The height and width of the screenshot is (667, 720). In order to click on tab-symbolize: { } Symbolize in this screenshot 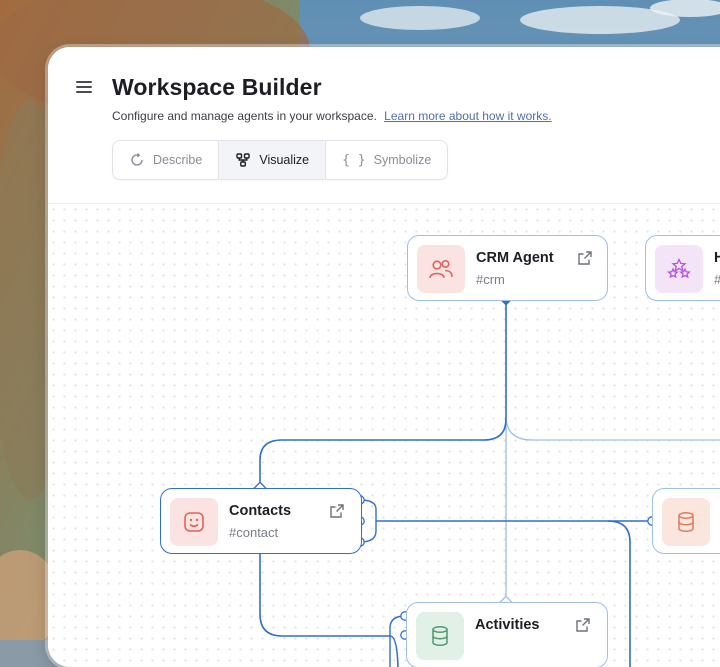, I will do `click(386, 160)`.